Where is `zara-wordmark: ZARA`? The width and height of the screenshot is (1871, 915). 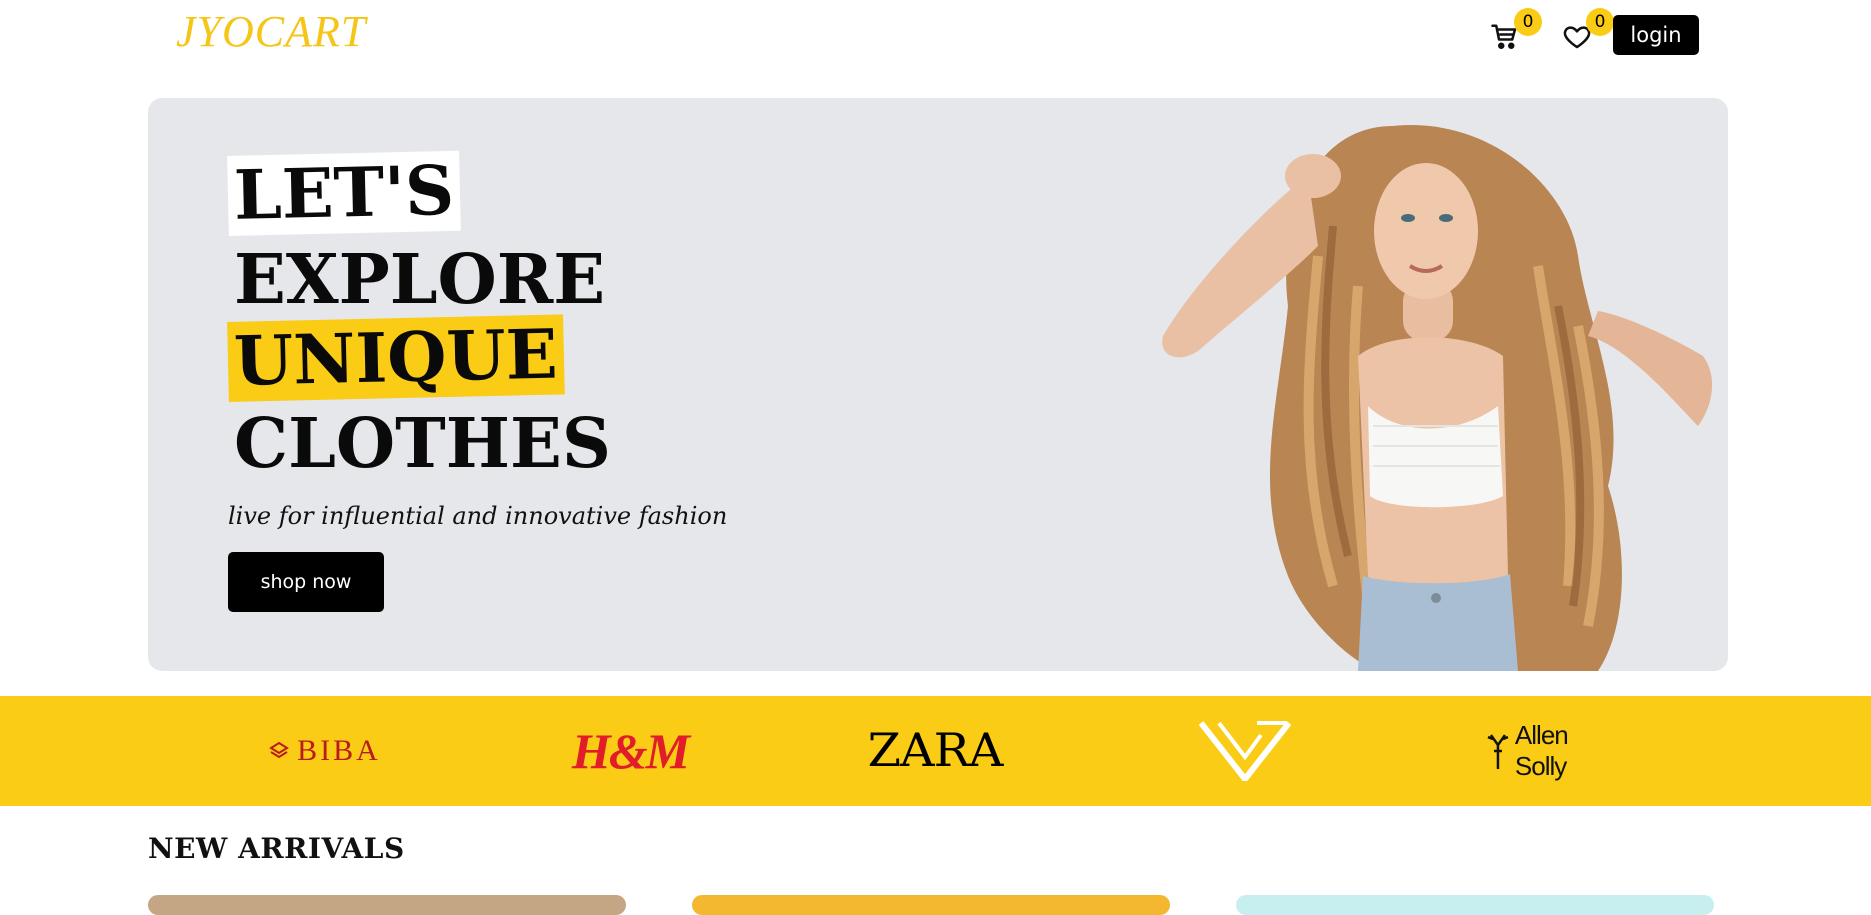 zara-wordmark: ZARA is located at coordinates (935, 751).